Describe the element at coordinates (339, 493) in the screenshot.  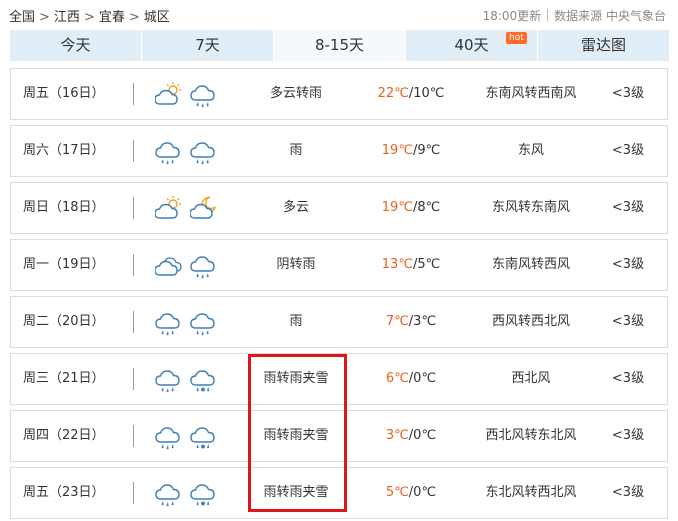
I see `forecast-row: 周五（23日） 雨转雨夹雪 5℃/0℃ 东北风转西北风 <3级` at that location.